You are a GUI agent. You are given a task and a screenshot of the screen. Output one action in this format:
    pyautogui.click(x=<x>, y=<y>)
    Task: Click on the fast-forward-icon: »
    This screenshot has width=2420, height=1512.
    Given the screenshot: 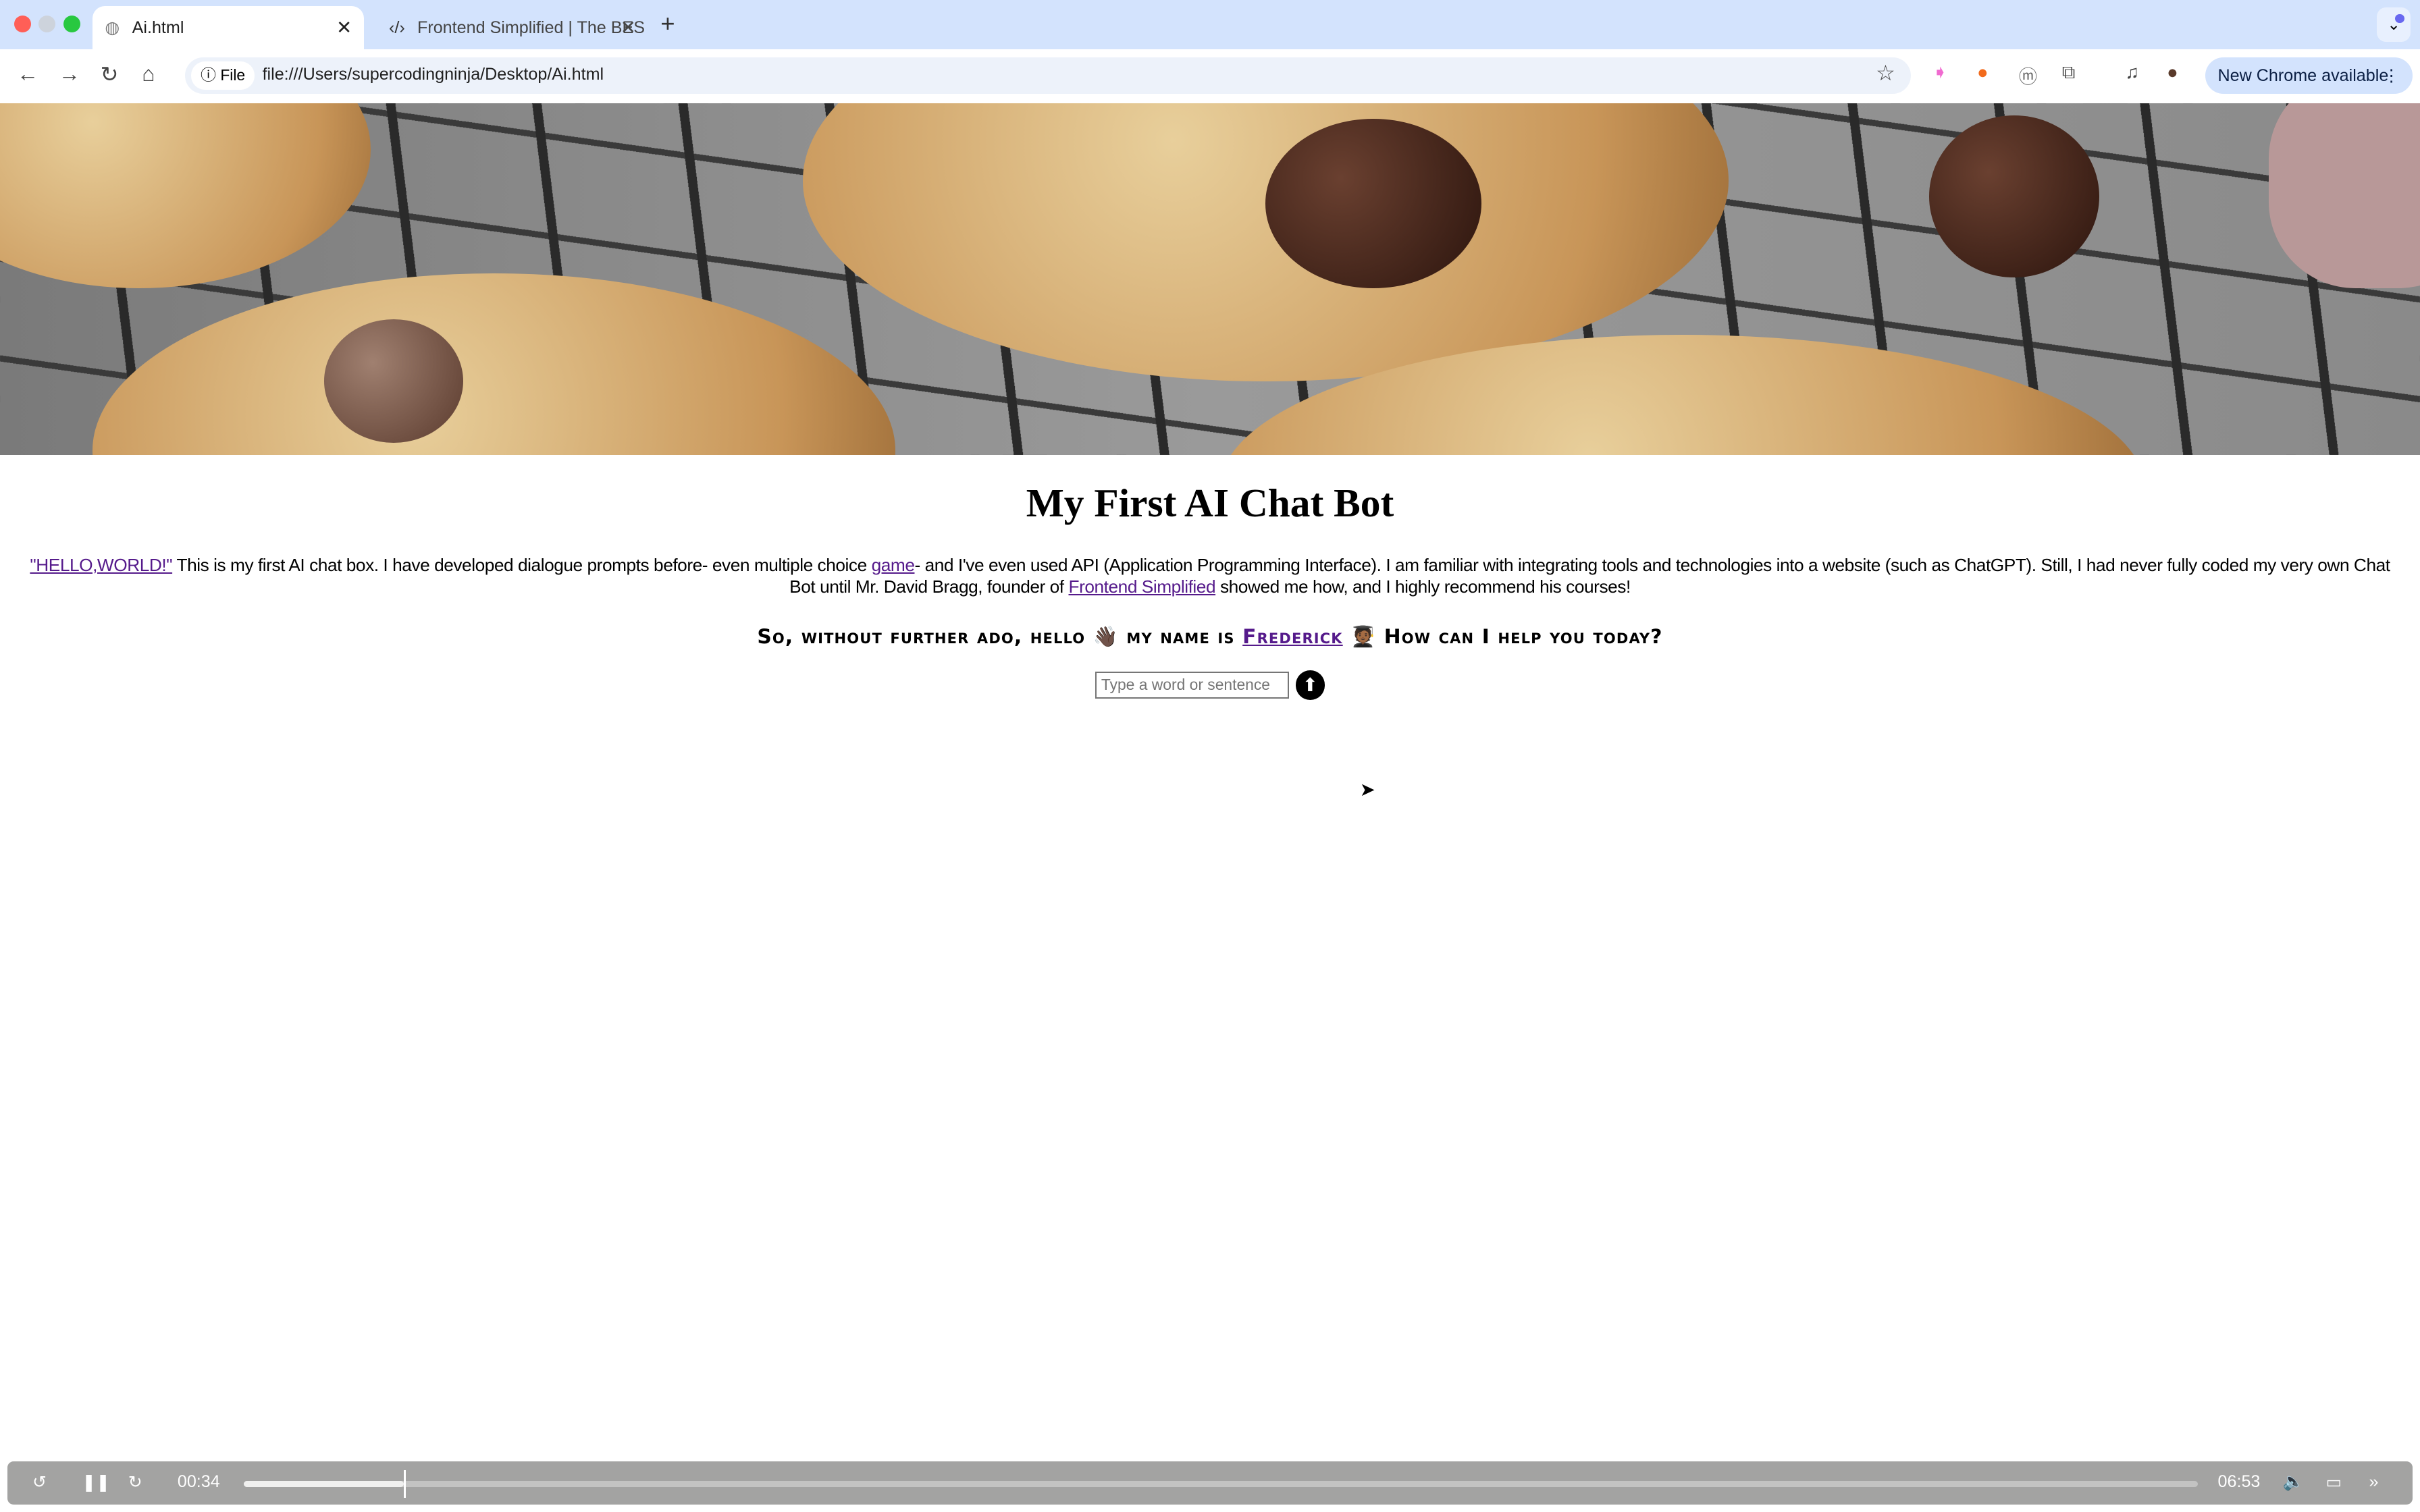 What is the action you would take?
    pyautogui.click(x=2374, y=1482)
    